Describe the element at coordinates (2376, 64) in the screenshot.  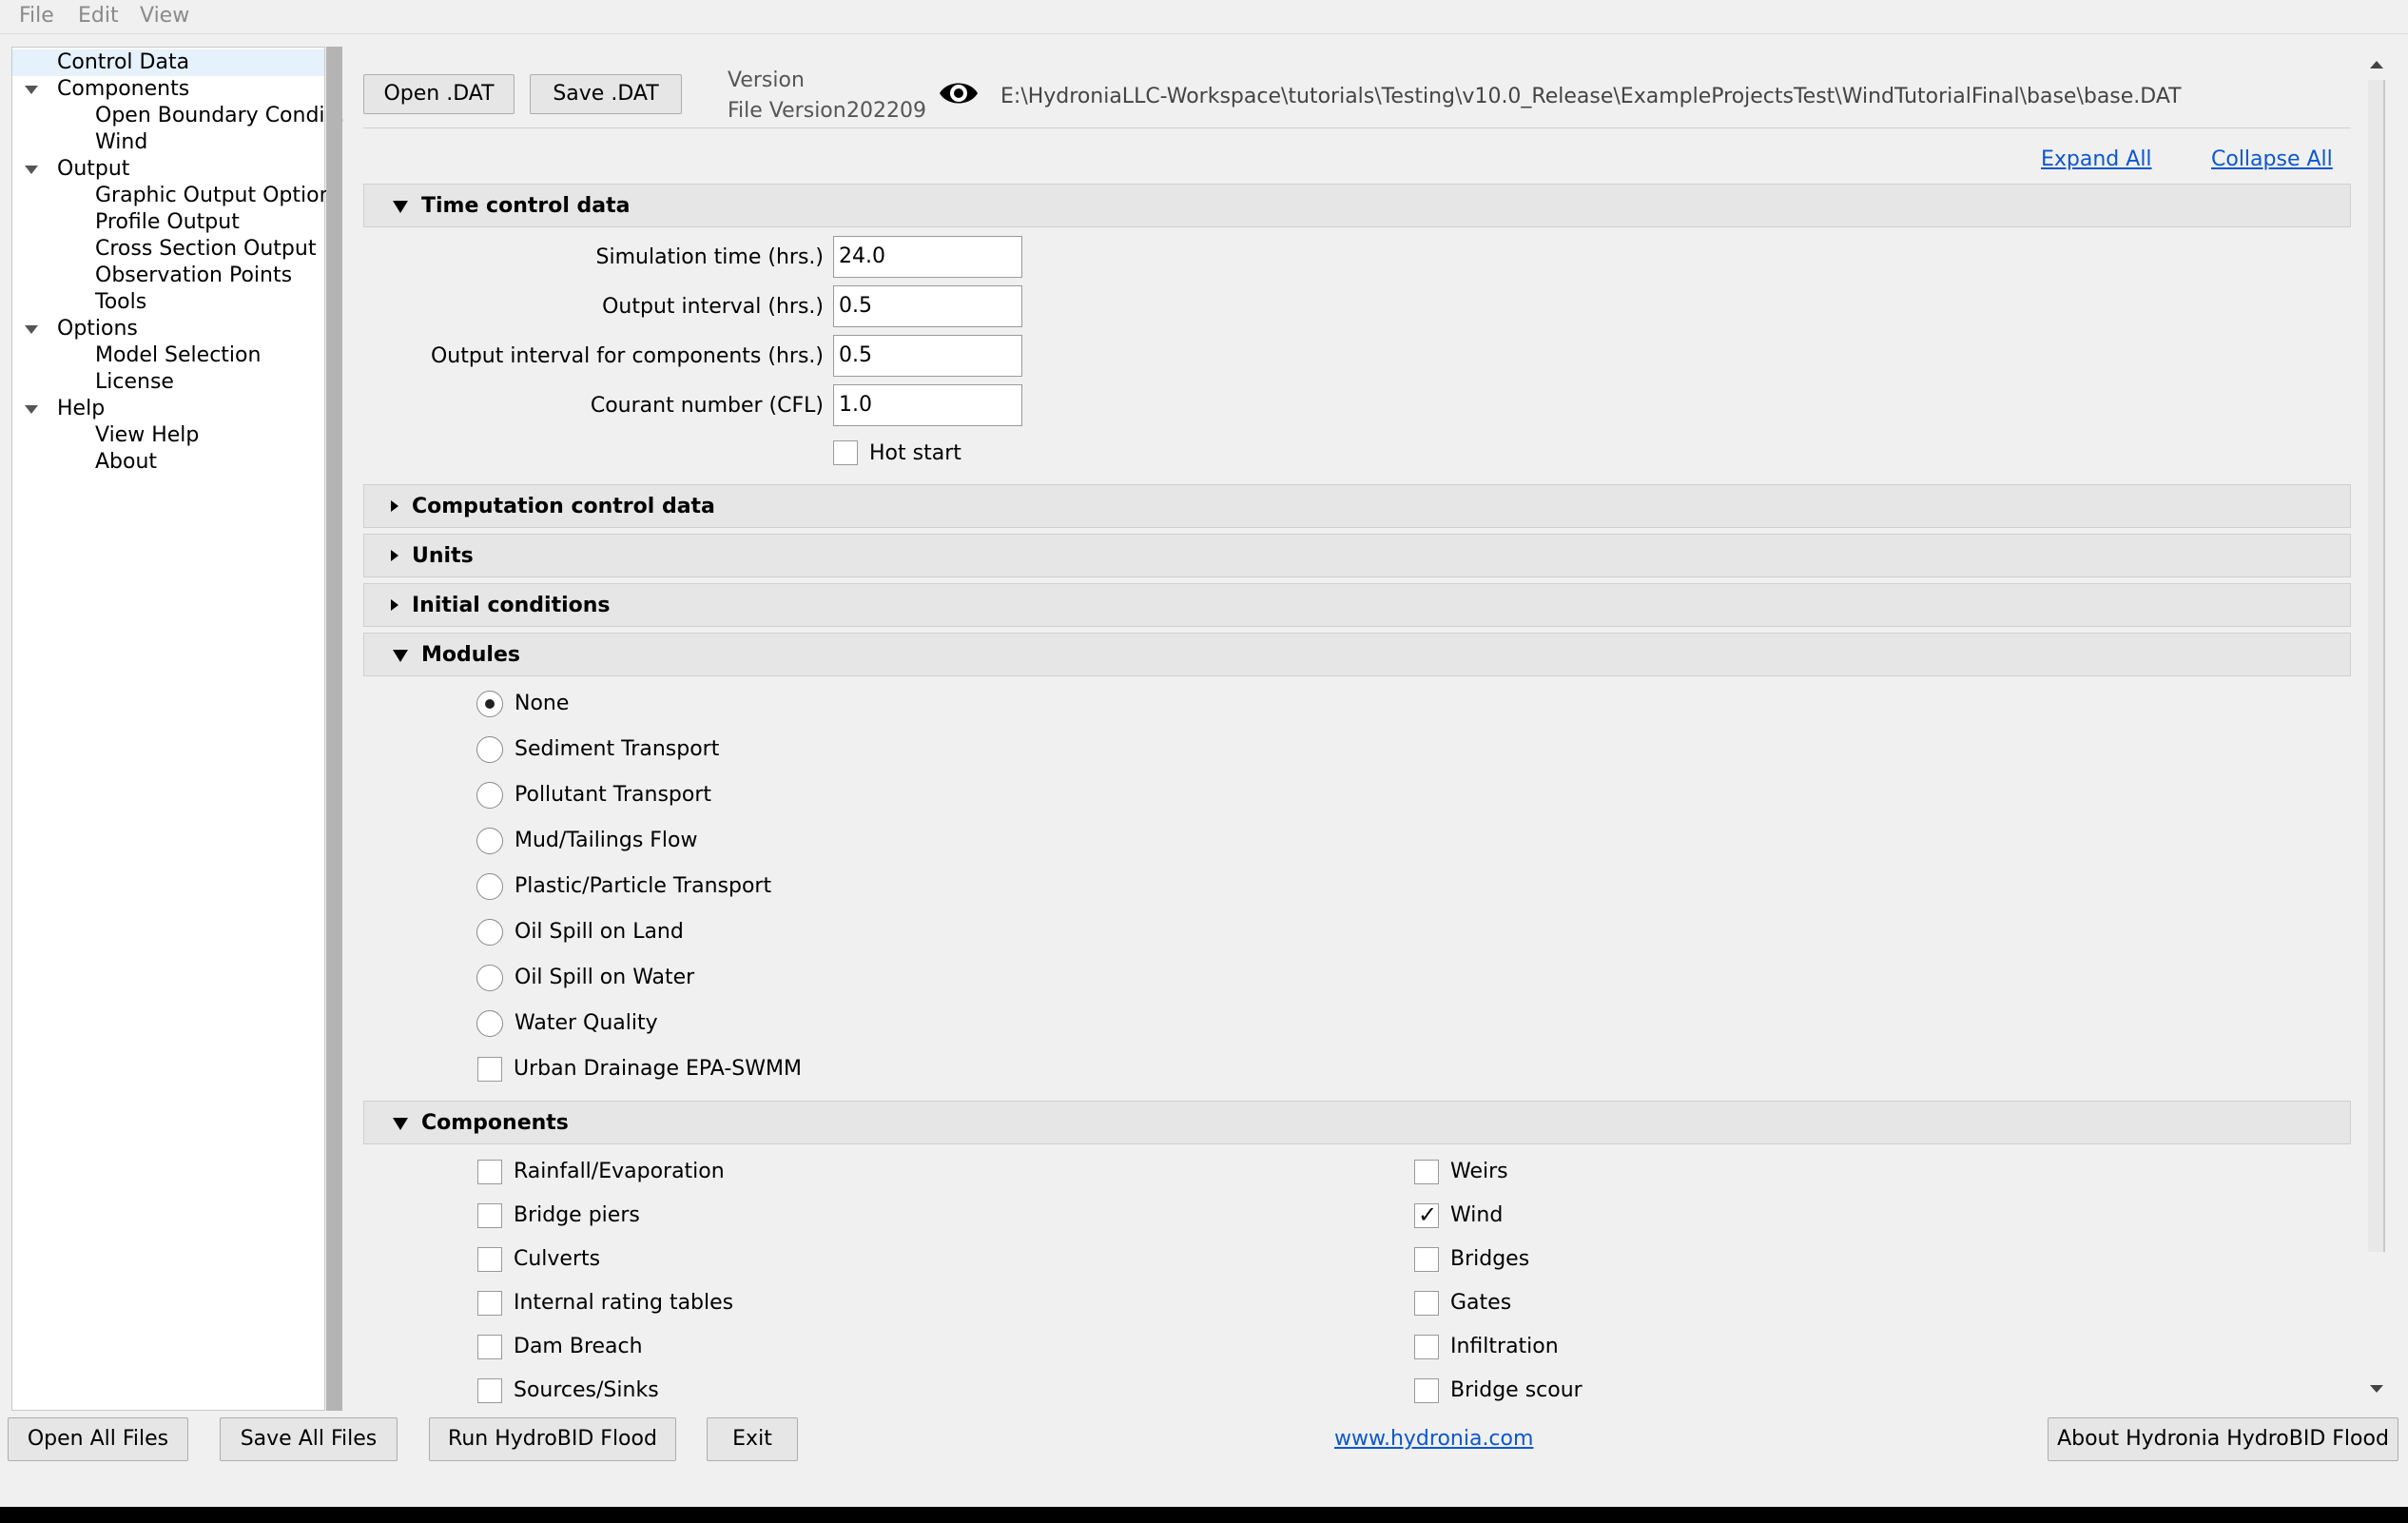
I see `scroll-up-icon` at that location.